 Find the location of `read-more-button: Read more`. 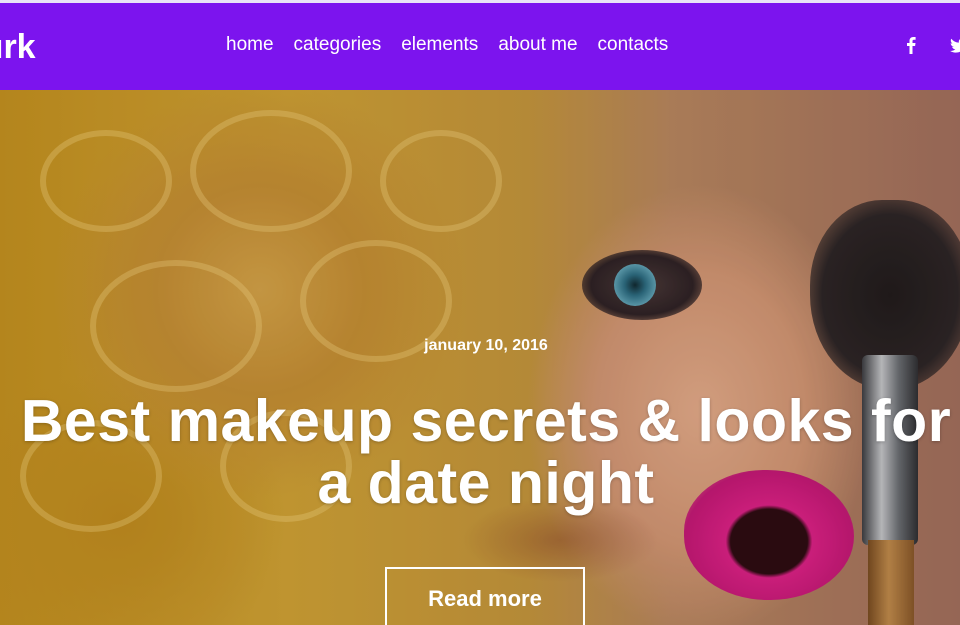

read-more-button: Read more is located at coordinates (485, 596).